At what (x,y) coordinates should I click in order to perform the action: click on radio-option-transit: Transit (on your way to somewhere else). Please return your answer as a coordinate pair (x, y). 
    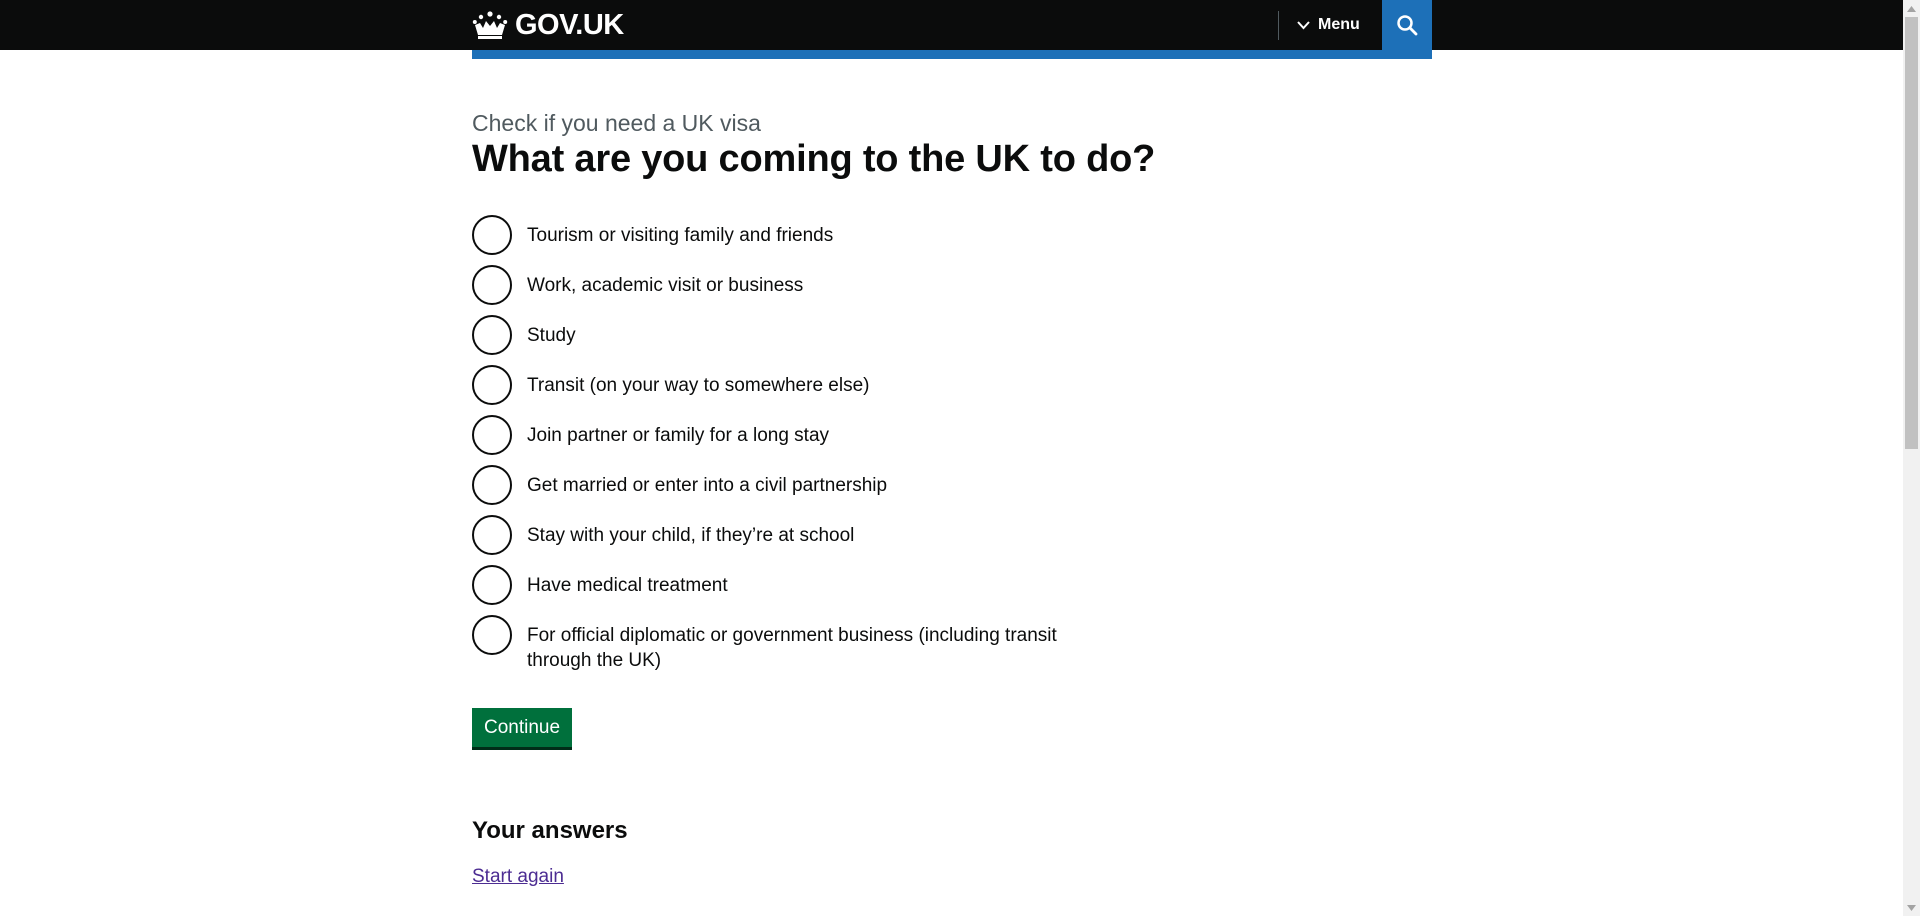
    Looking at the image, I should click on (782, 390).